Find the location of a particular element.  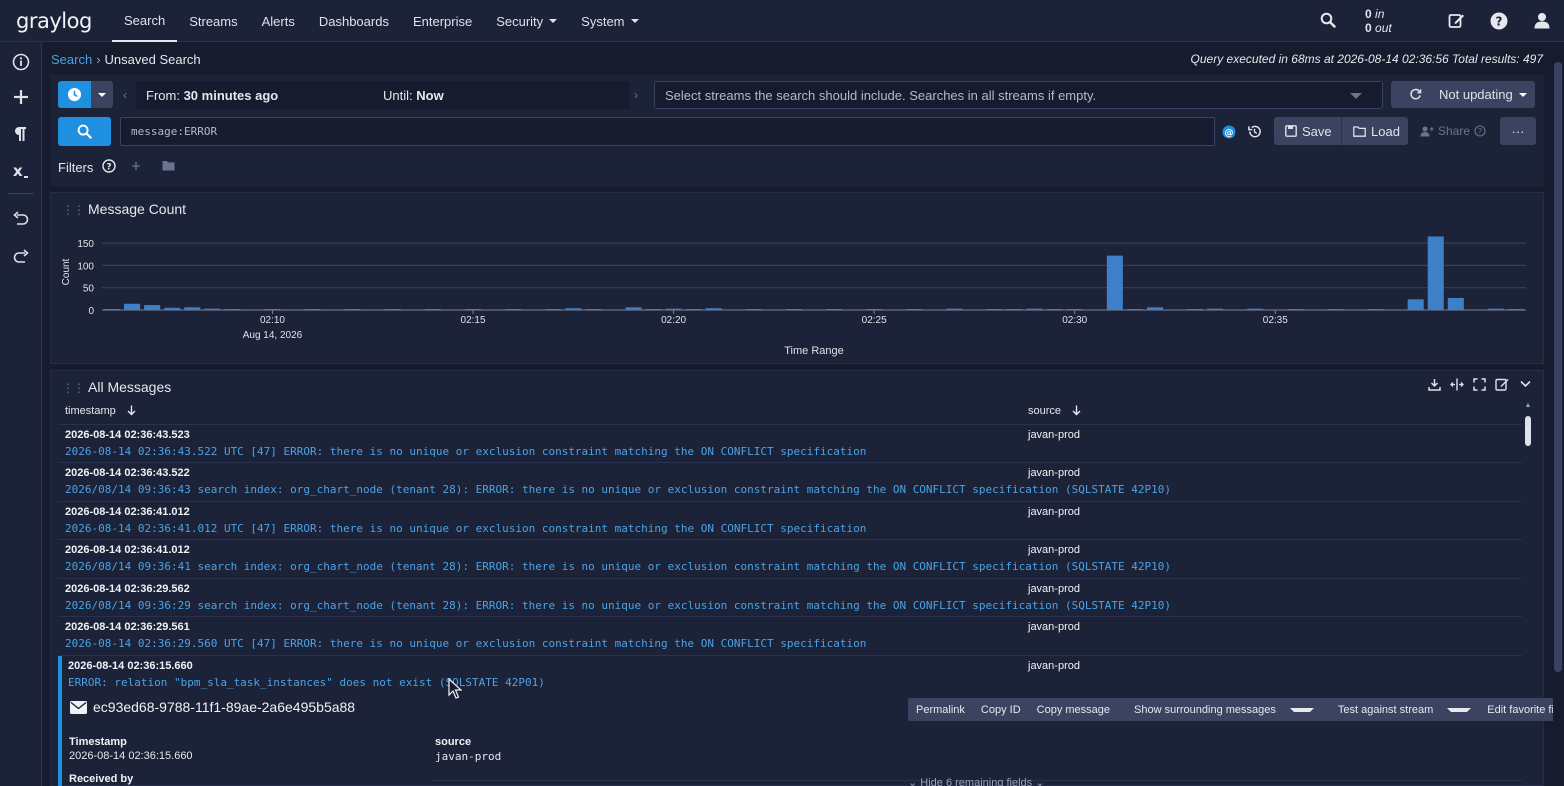

field-label-source: source is located at coordinates (453, 742).